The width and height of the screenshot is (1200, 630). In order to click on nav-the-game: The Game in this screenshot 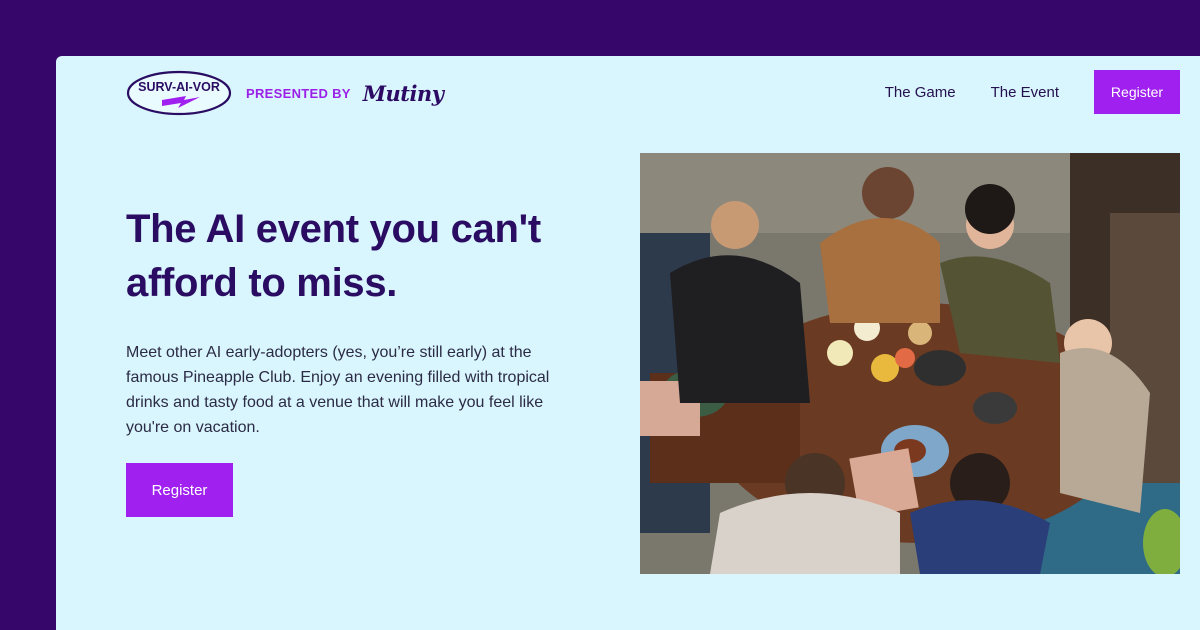, I will do `click(920, 92)`.